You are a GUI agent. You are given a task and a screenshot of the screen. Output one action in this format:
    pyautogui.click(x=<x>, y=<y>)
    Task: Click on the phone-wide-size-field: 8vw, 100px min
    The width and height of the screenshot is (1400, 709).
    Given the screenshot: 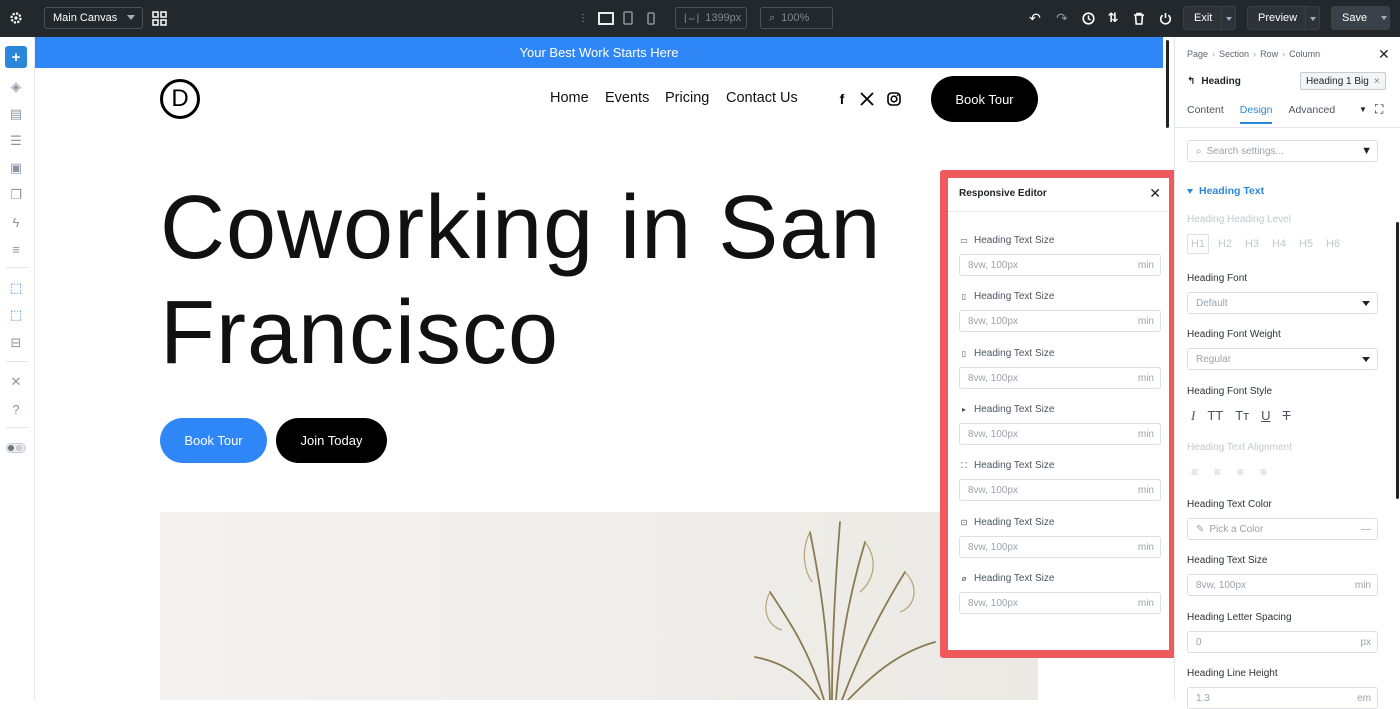 What is the action you would take?
    pyautogui.click(x=1060, y=490)
    